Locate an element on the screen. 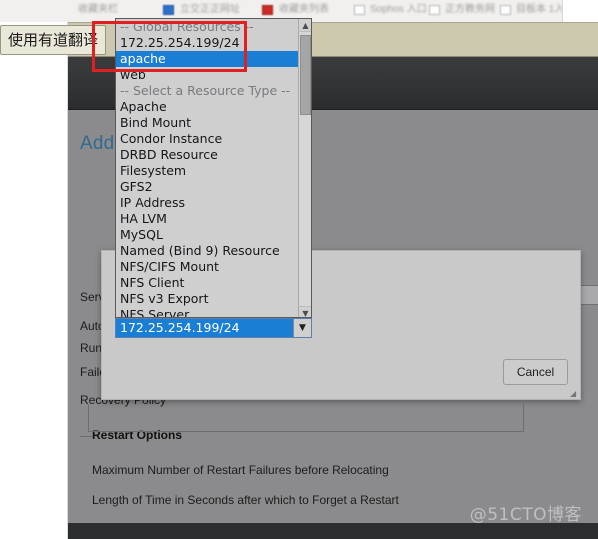  bookmark-item-3: Sophos 入口 is located at coordinates (398, 10).